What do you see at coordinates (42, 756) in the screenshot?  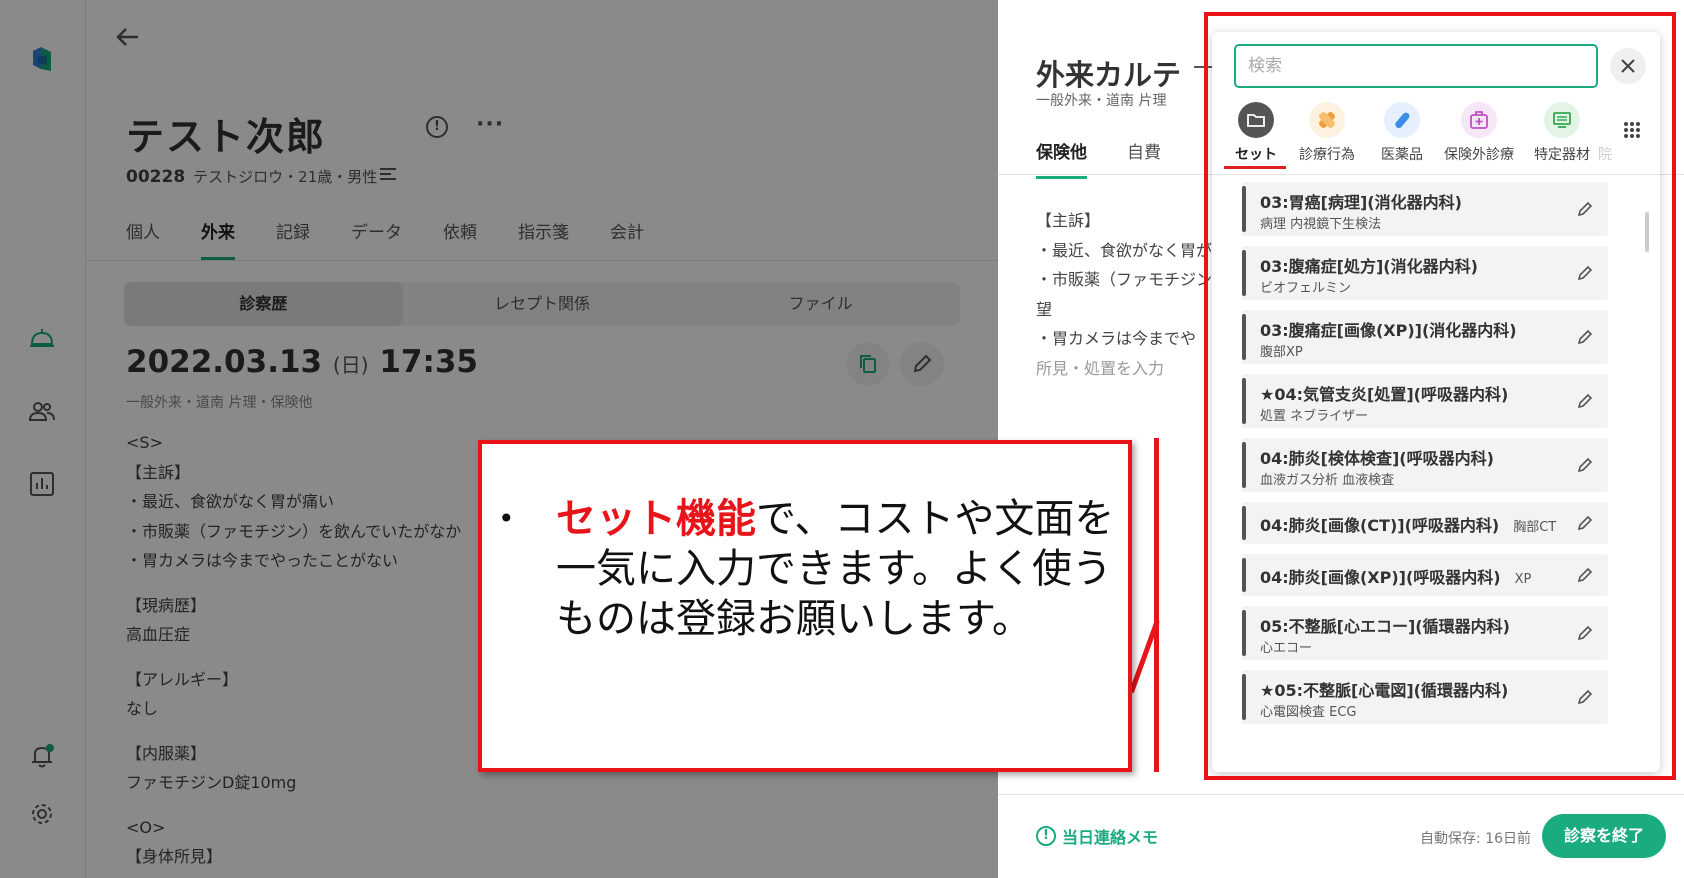 I see `notification-icon` at bounding box center [42, 756].